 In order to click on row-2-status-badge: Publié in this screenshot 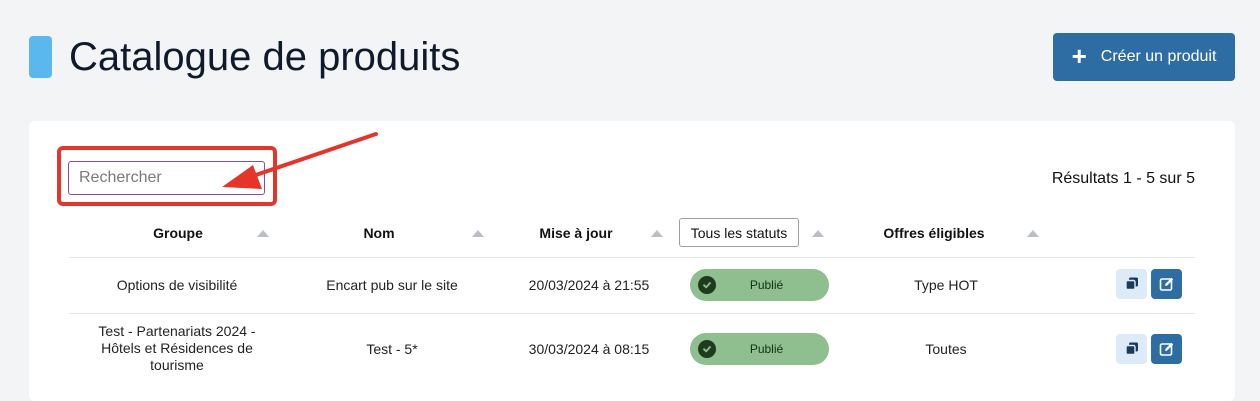, I will do `click(759, 349)`.